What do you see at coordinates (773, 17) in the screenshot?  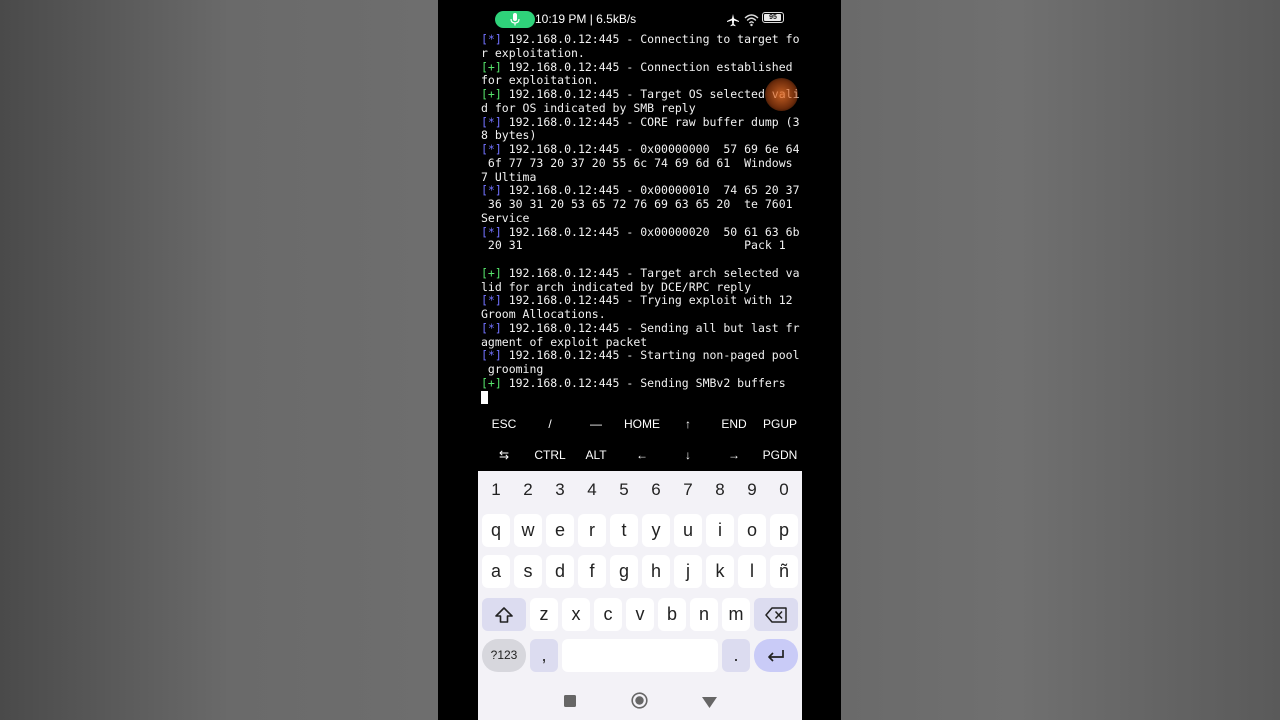 I see `battery-icon: 95` at bounding box center [773, 17].